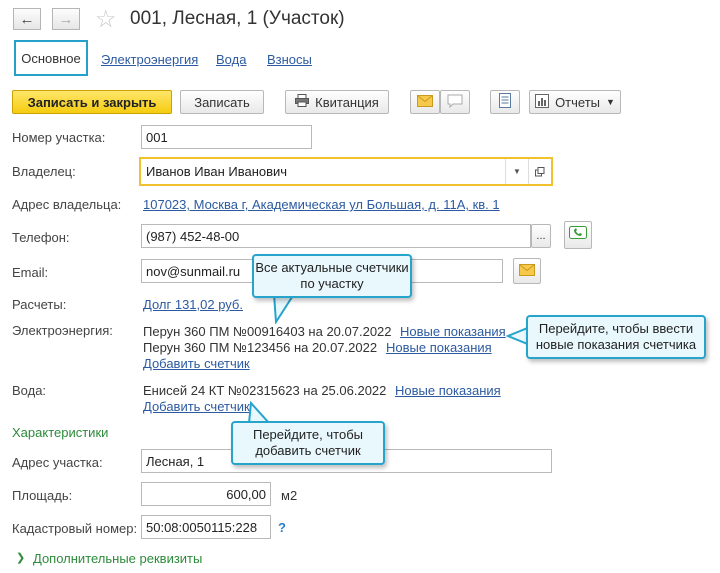 The height and width of the screenshot is (573, 720). What do you see at coordinates (44, 171) in the screenshot?
I see `owner-label: Владелец:` at bounding box center [44, 171].